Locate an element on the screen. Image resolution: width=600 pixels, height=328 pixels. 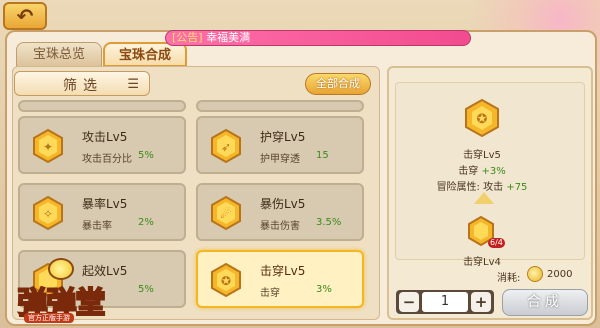
critdmg-gem-icon: ☄ is located at coordinates (226, 213).